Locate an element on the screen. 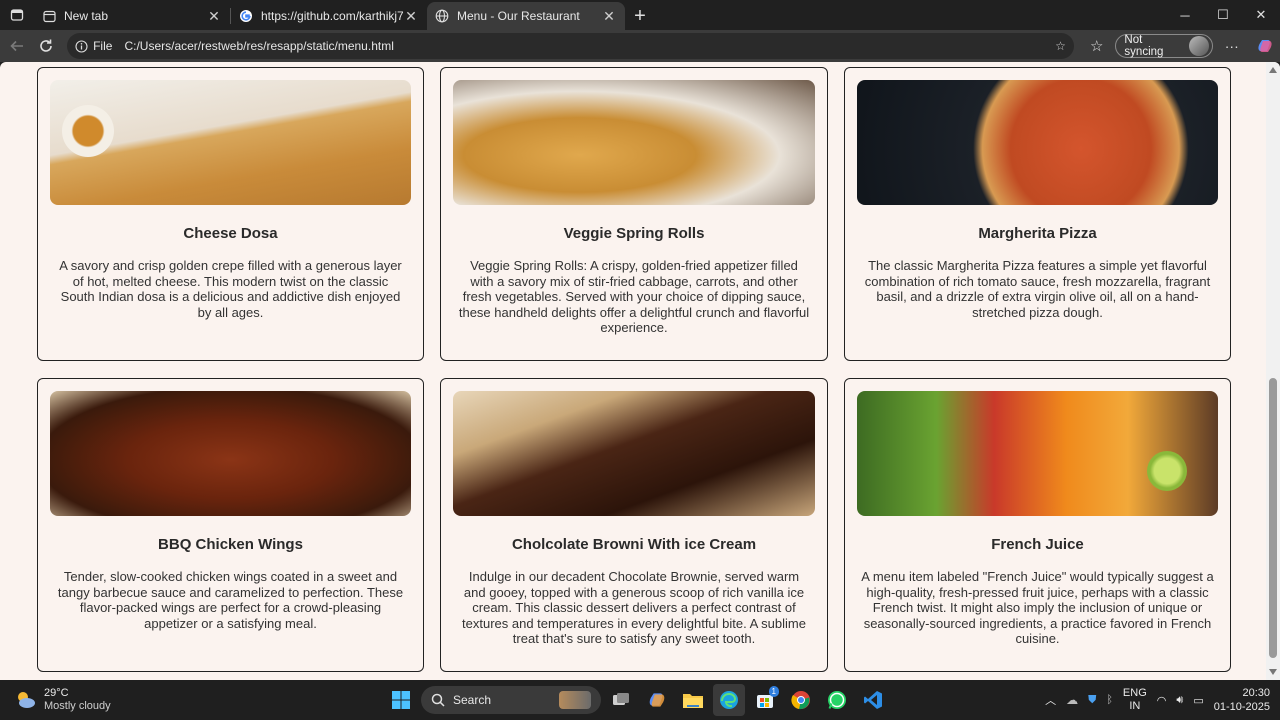 The width and height of the screenshot is (1280, 720). tab-label: Menu - Our Restaurant is located at coordinates (518, 16).